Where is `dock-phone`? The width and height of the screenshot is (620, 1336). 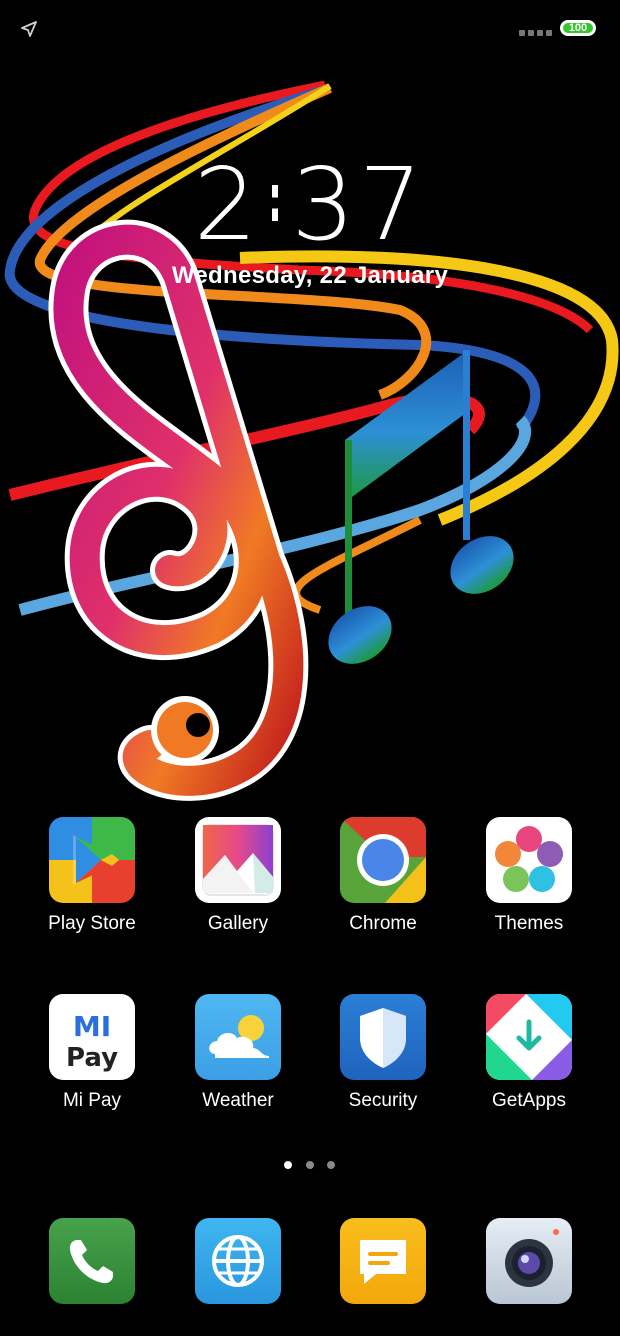 dock-phone is located at coordinates (92, 1261).